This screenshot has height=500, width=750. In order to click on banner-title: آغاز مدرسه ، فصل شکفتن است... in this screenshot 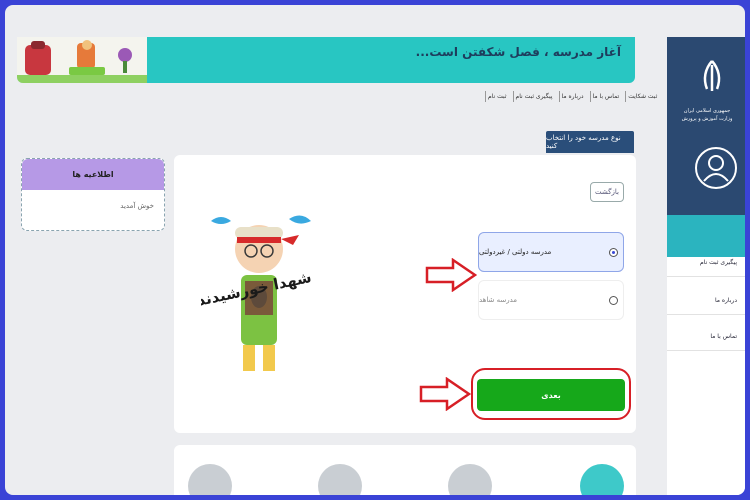, I will do `click(518, 52)`.